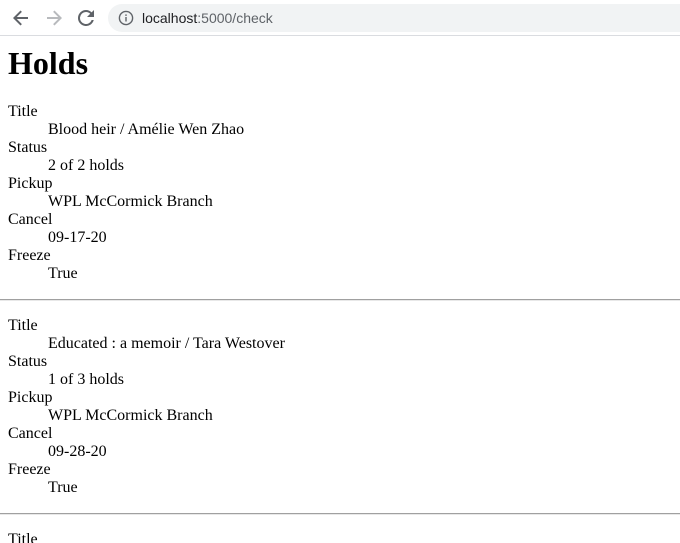  What do you see at coordinates (48, 63) in the screenshot?
I see `page-title: Holds` at bounding box center [48, 63].